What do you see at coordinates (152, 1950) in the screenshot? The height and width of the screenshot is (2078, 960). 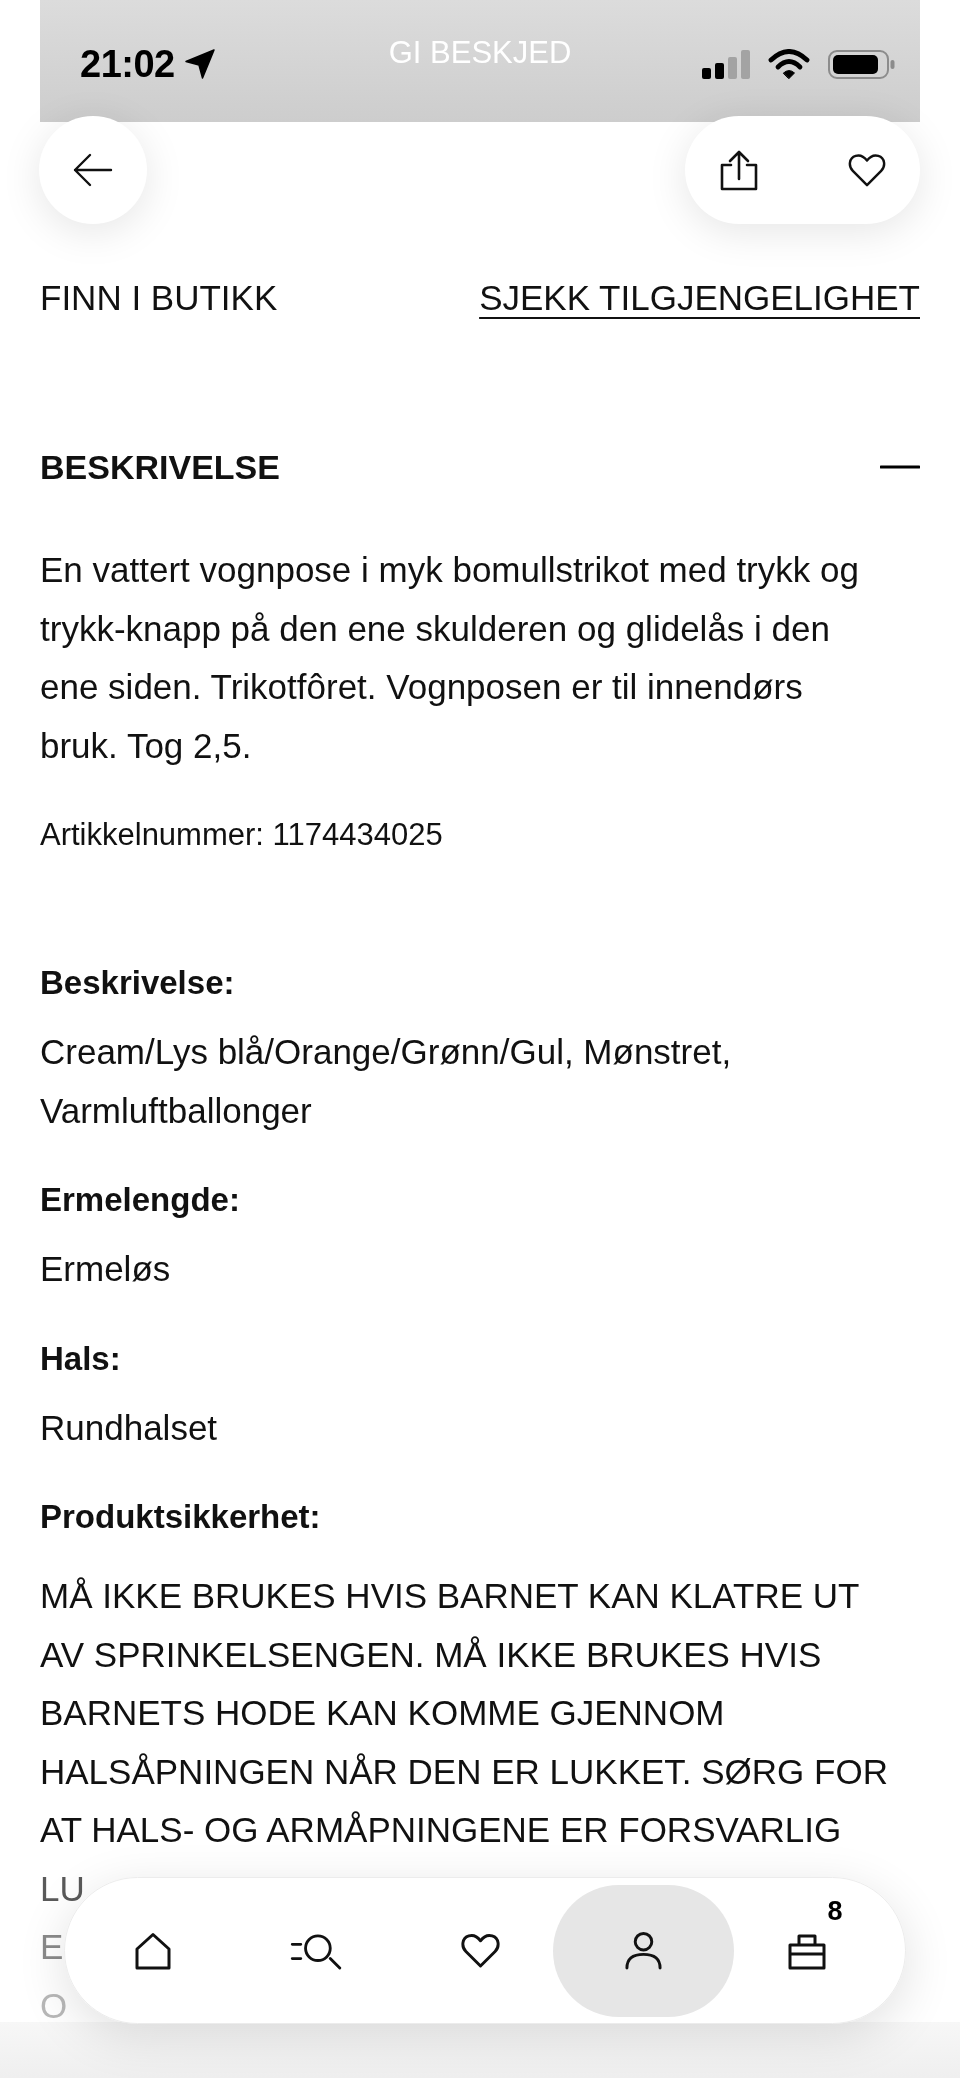 I see `home-icon` at bounding box center [152, 1950].